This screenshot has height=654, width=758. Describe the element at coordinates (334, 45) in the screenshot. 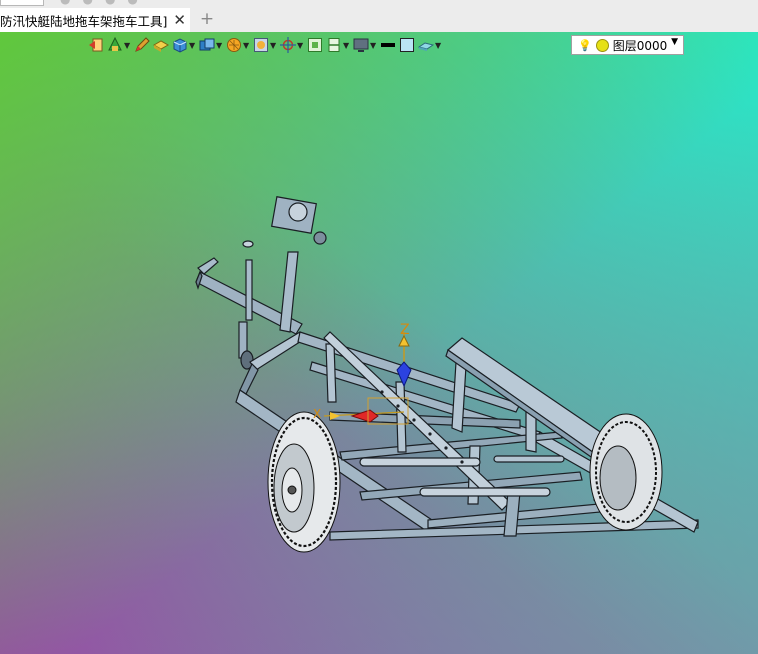

I see `section-view-icon` at that location.